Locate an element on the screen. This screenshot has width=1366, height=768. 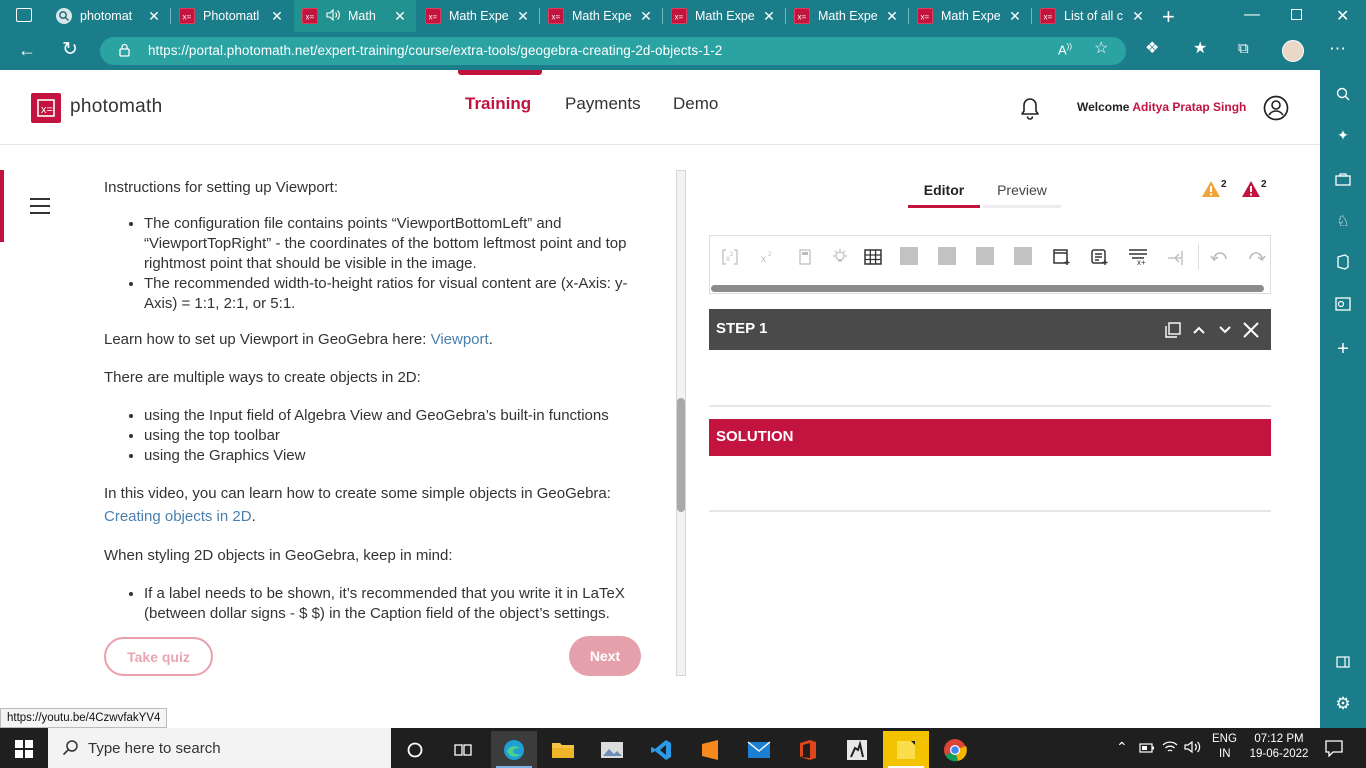
redo-icon is located at coordinates (1257, 257).